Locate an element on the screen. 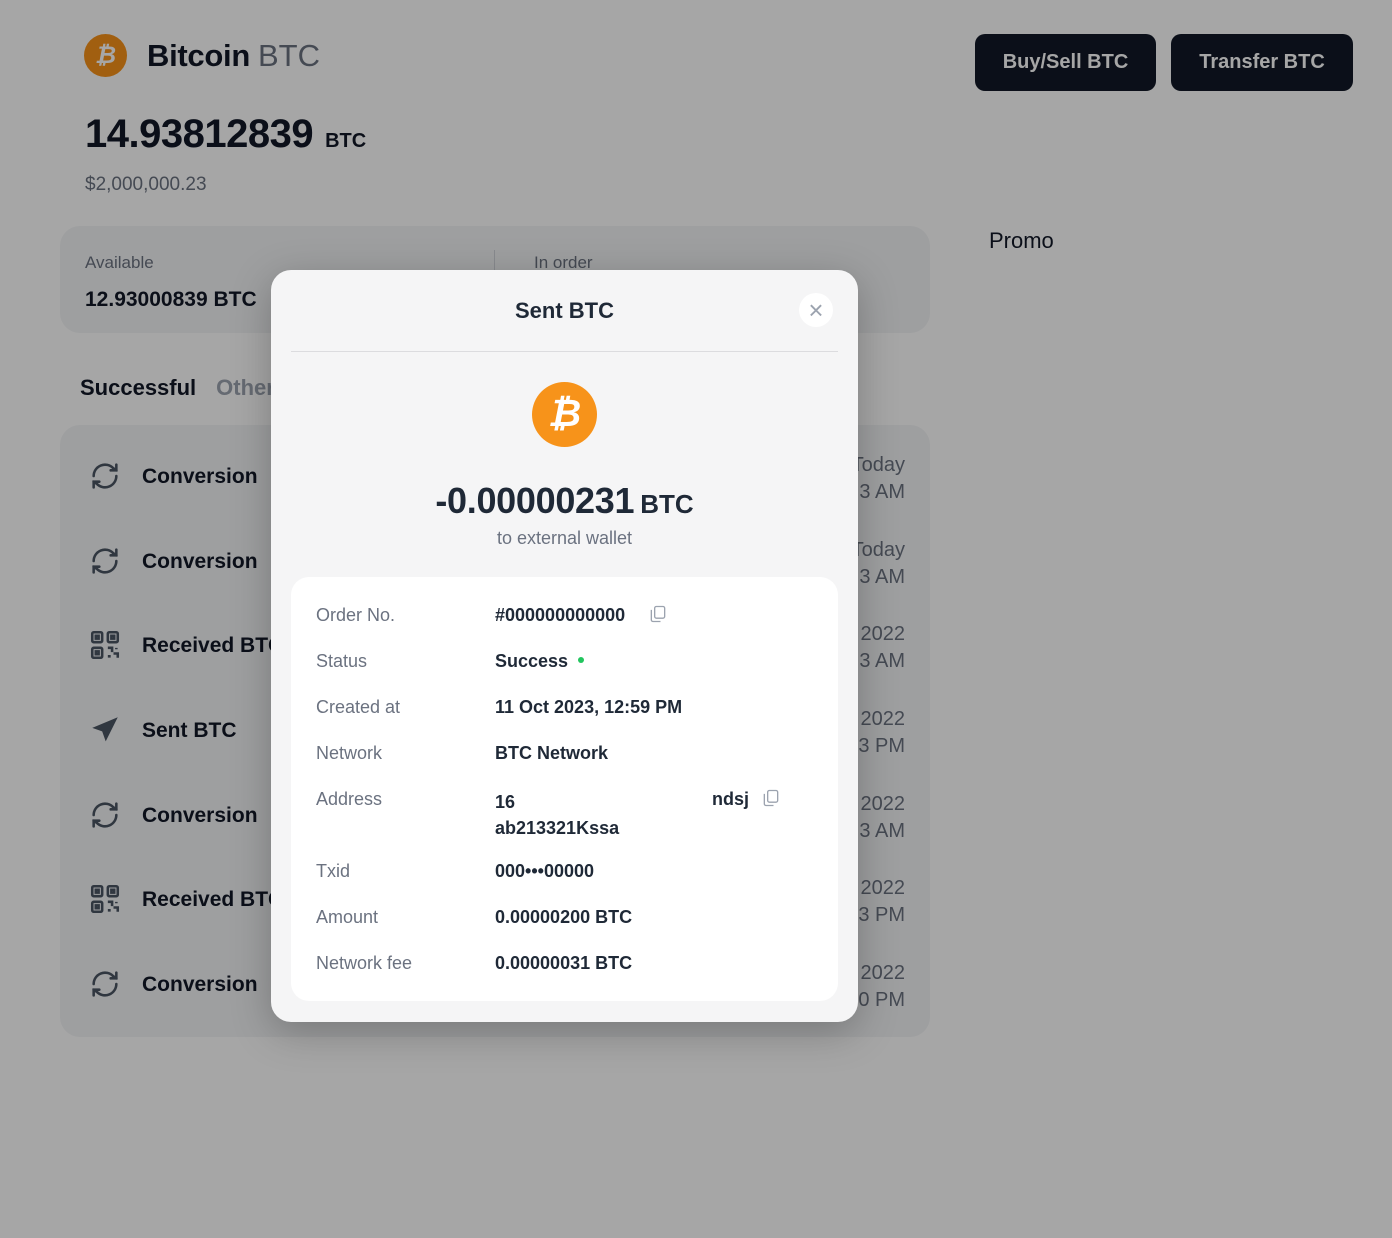 This screenshot has height=1238, width=1392. address-value: 16 ab213321Kssa is located at coordinates (557, 815).